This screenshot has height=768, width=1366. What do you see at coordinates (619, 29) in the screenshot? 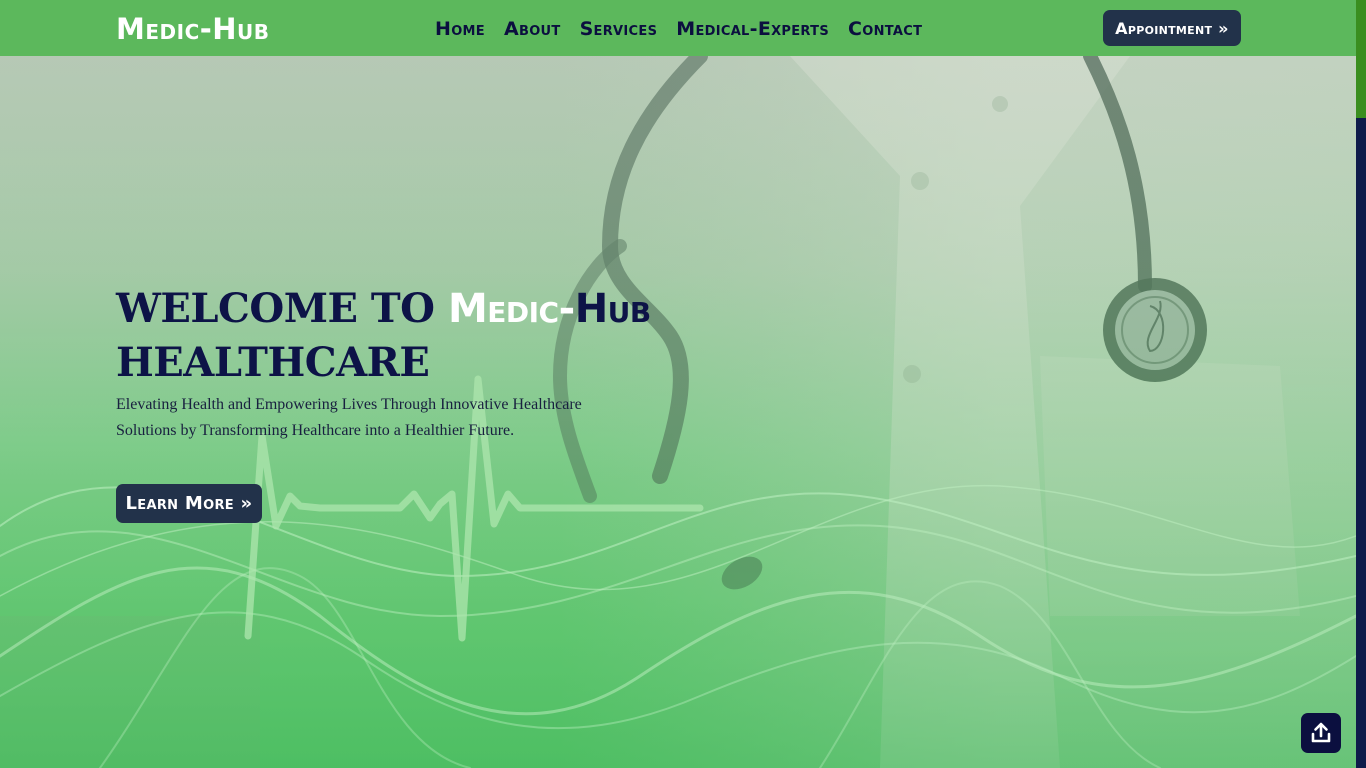
I see `nav-services-link: Services` at bounding box center [619, 29].